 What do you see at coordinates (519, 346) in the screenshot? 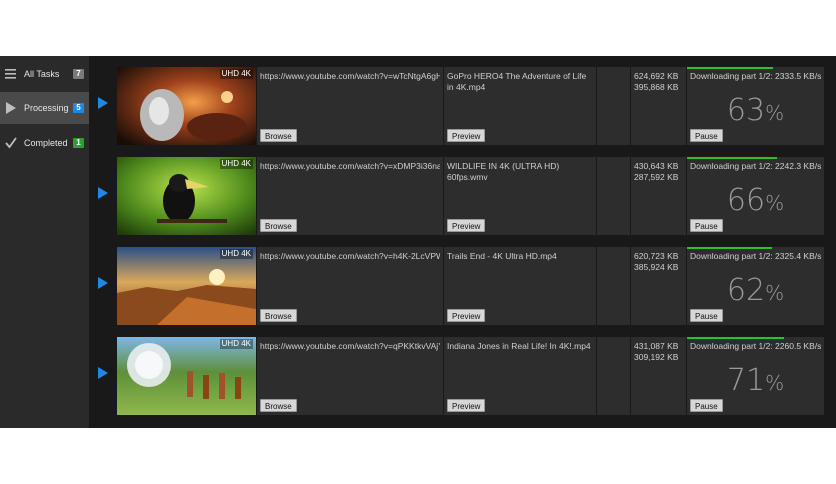
I see `file-name: Indiana Jones in Real Life! In 4K!.mp4` at bounding box center [519, 346].